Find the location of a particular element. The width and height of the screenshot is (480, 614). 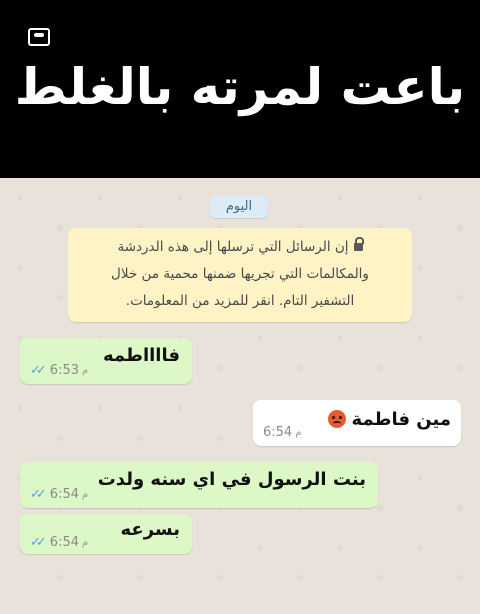

message-text: مين فاطمة is located at coordinates (389, 419).